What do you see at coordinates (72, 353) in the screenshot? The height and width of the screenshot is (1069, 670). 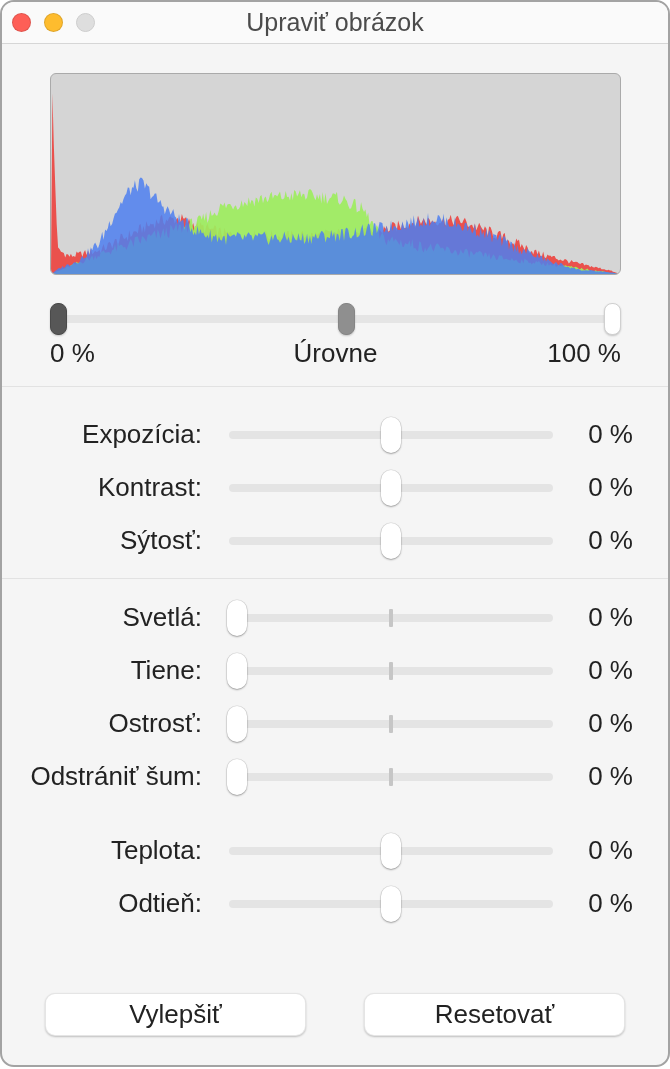 I see `levels-min-value: 0 %` at bounding box center [72, 353].